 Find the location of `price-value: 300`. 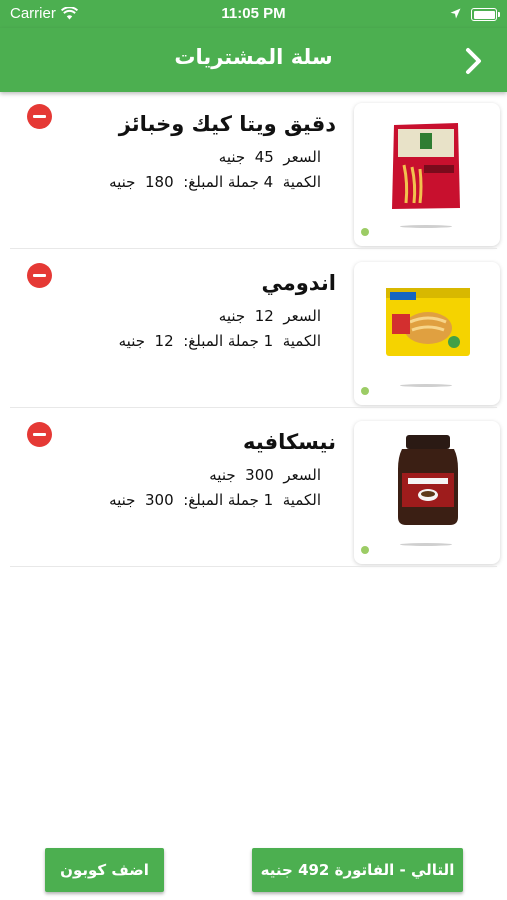

price-value: 300 is located at coordinates (259, 475).